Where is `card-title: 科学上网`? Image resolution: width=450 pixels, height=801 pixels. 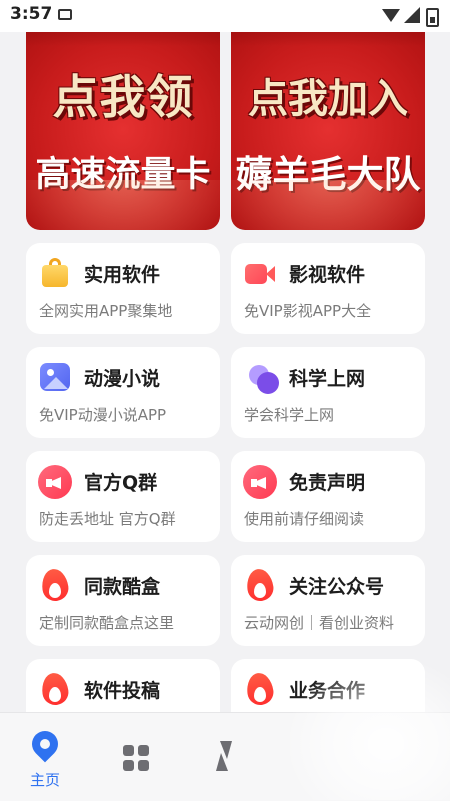 card-title: 科学上网 is located at coordinates (327, 379).